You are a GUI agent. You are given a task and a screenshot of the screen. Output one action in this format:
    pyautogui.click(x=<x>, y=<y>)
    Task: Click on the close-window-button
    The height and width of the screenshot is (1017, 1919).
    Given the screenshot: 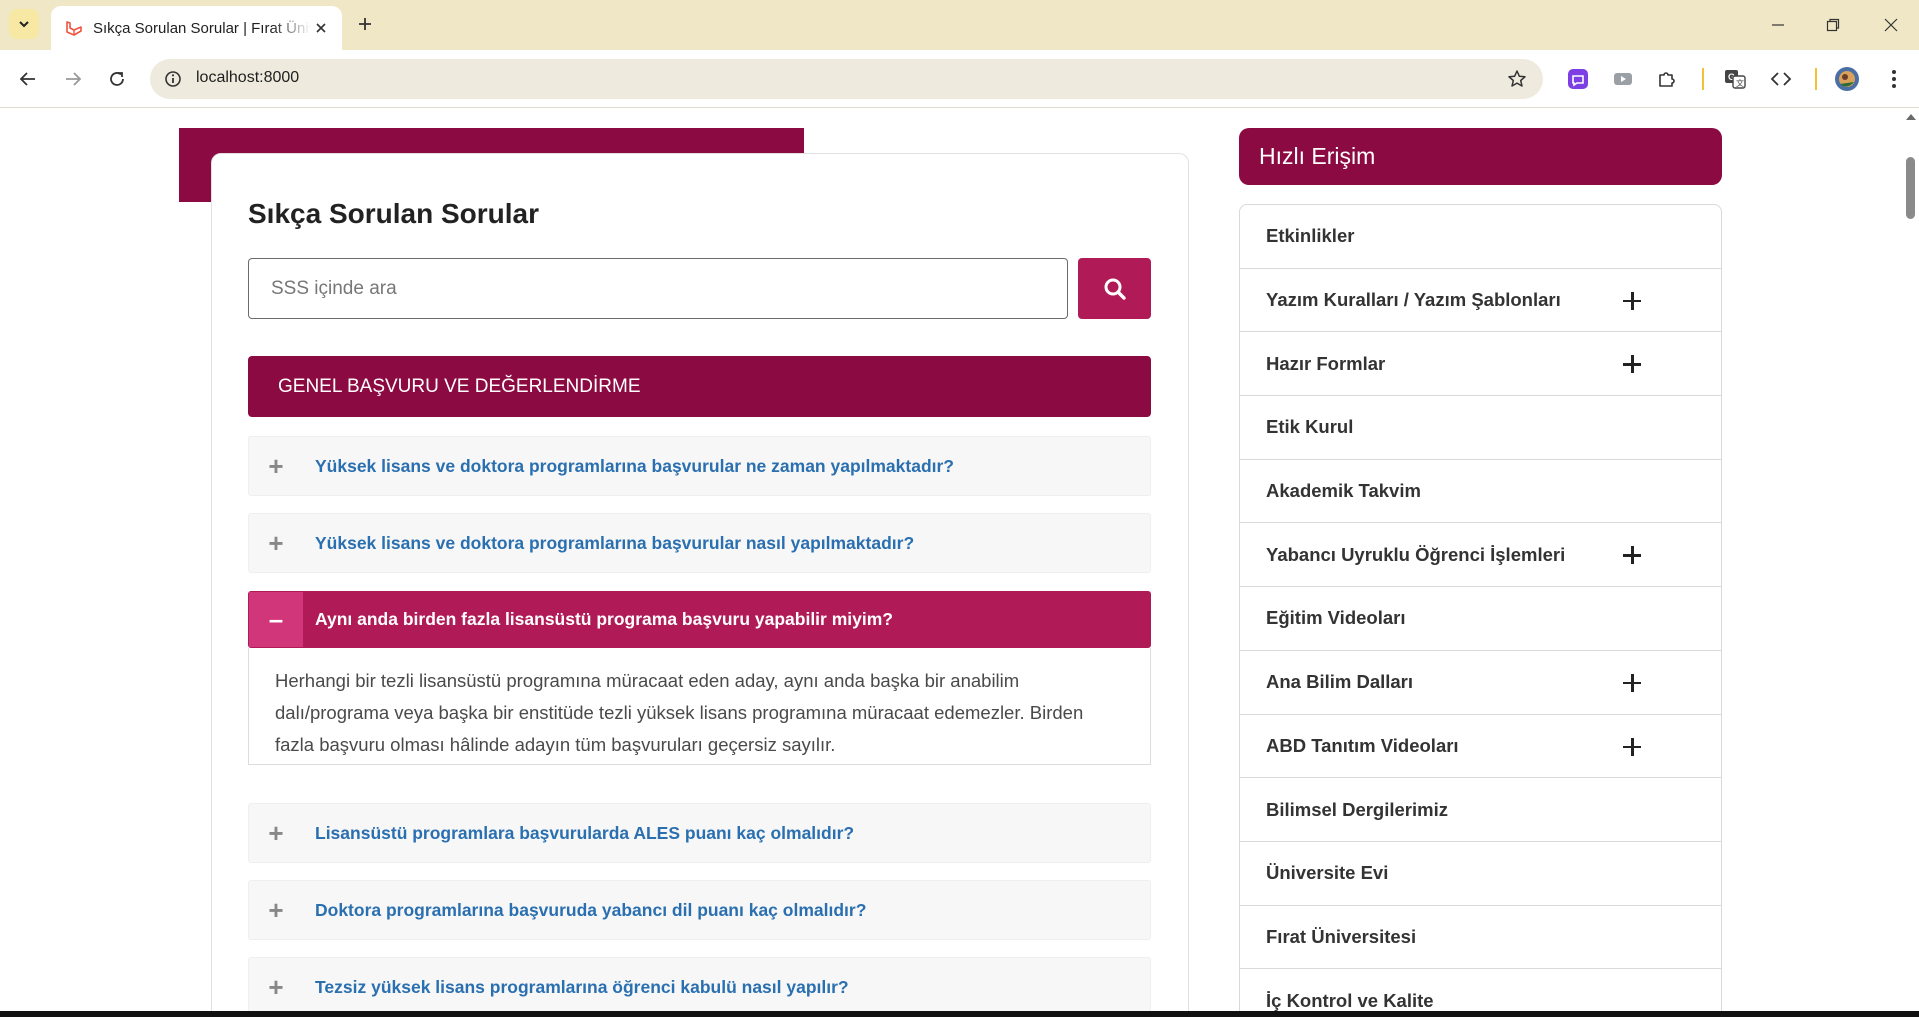 What is the action you would take?
    pyautogui.click(x=1891, y=25)
    